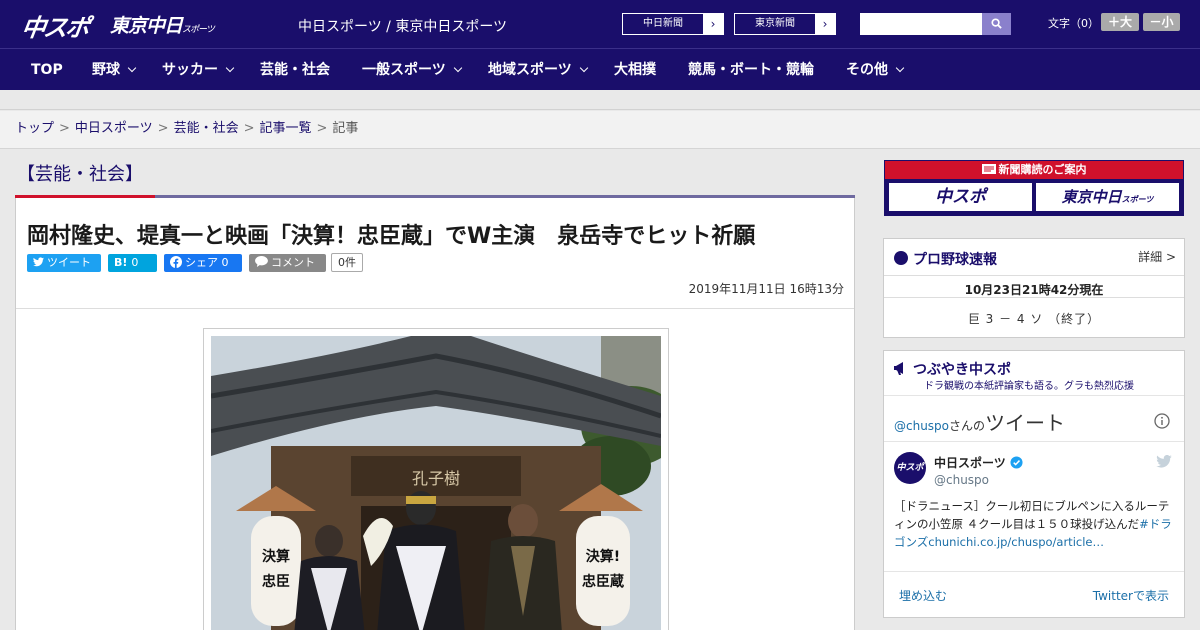 This screenshot has height=630, width=1200. Describe the element at coordinates (34, 128) in the screenshot. I see `breadcrumb-top: トップ` at that location.